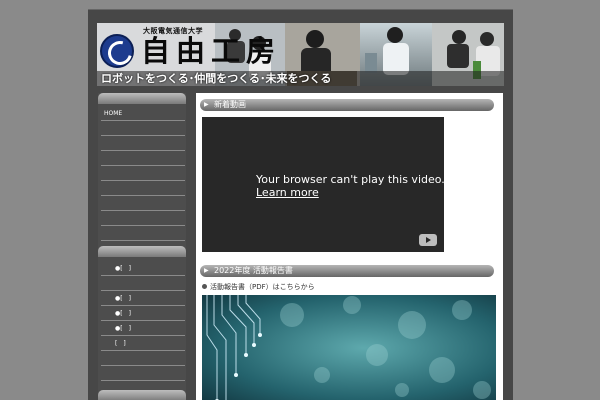 The image size is (600, 400). What do you see at coordinates (230, 104) in the screenshot?
I see `section-title: 新着動画` at bounding box center [230, 104].